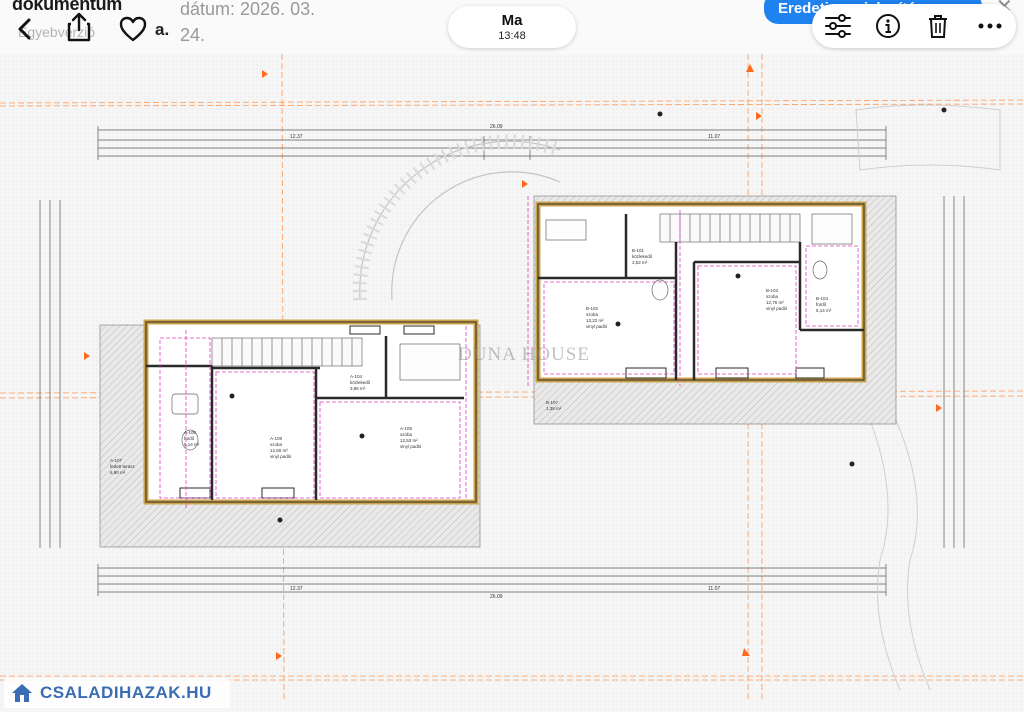 The height and width of the screenshot is (712, 1024). What do you see at coordinates (22, 693) in the screenshot?
I see `house-logo-icon` at bounding box center [22, 693].